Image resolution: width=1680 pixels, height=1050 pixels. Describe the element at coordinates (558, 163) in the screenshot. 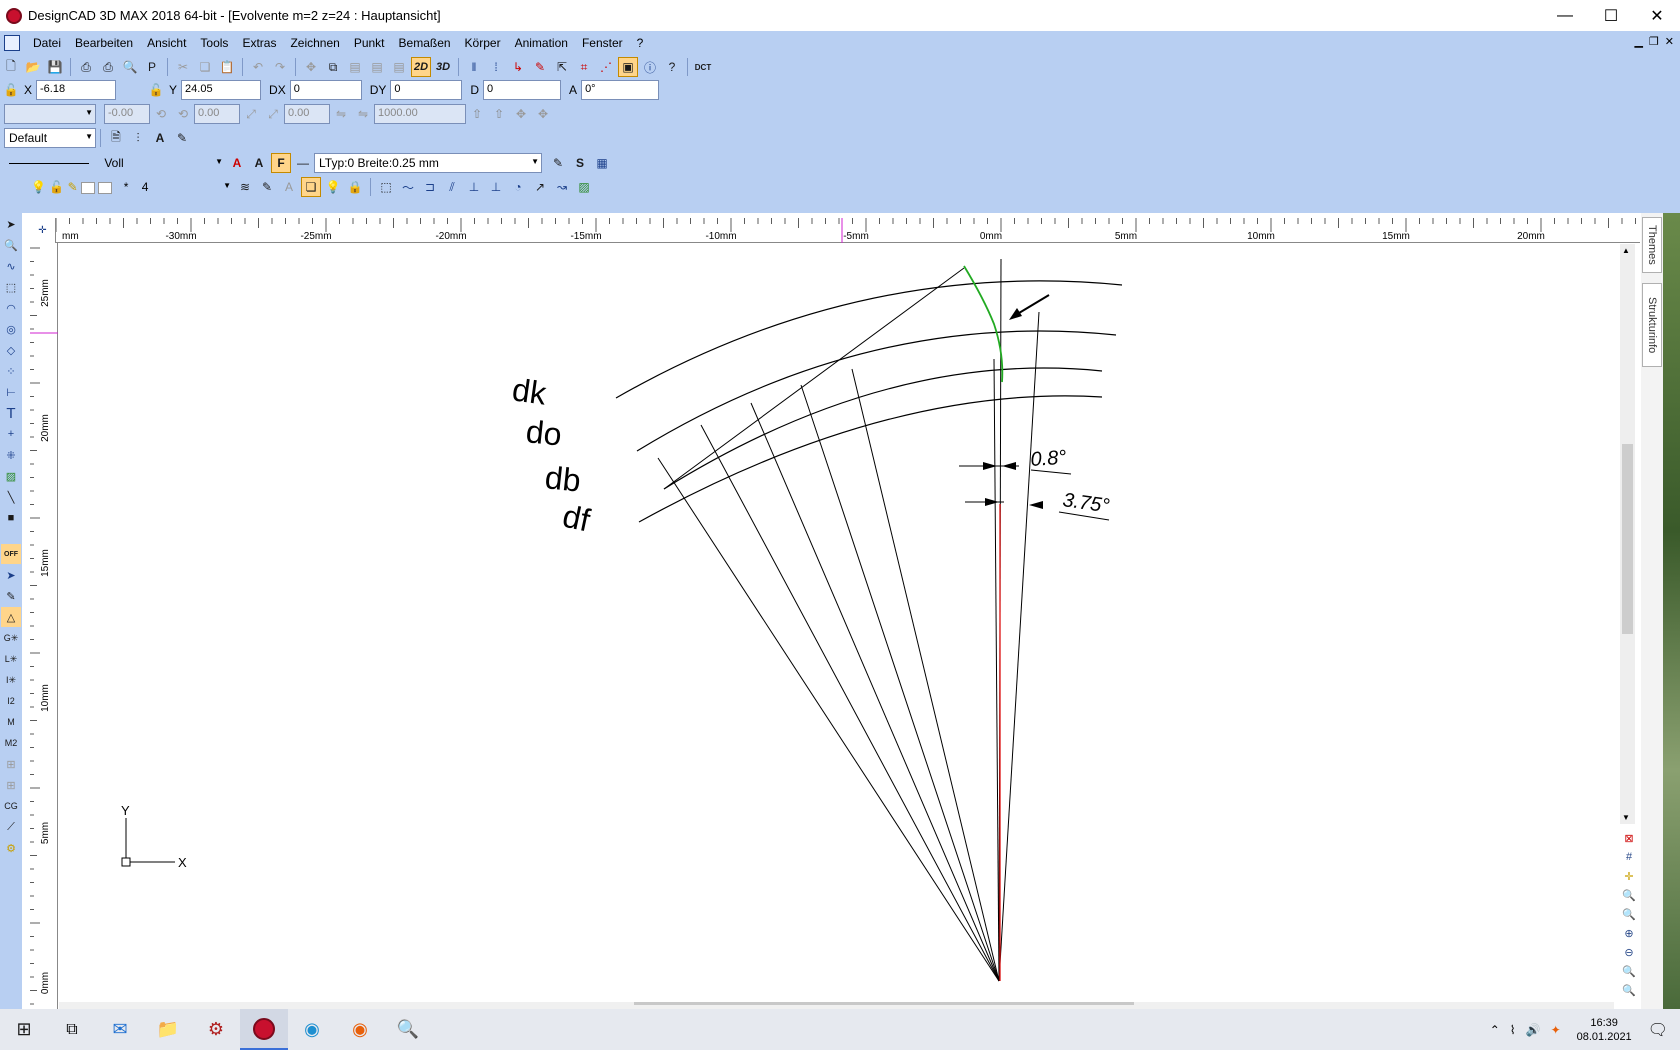

I see `brush2-icon: ✎` at that location.